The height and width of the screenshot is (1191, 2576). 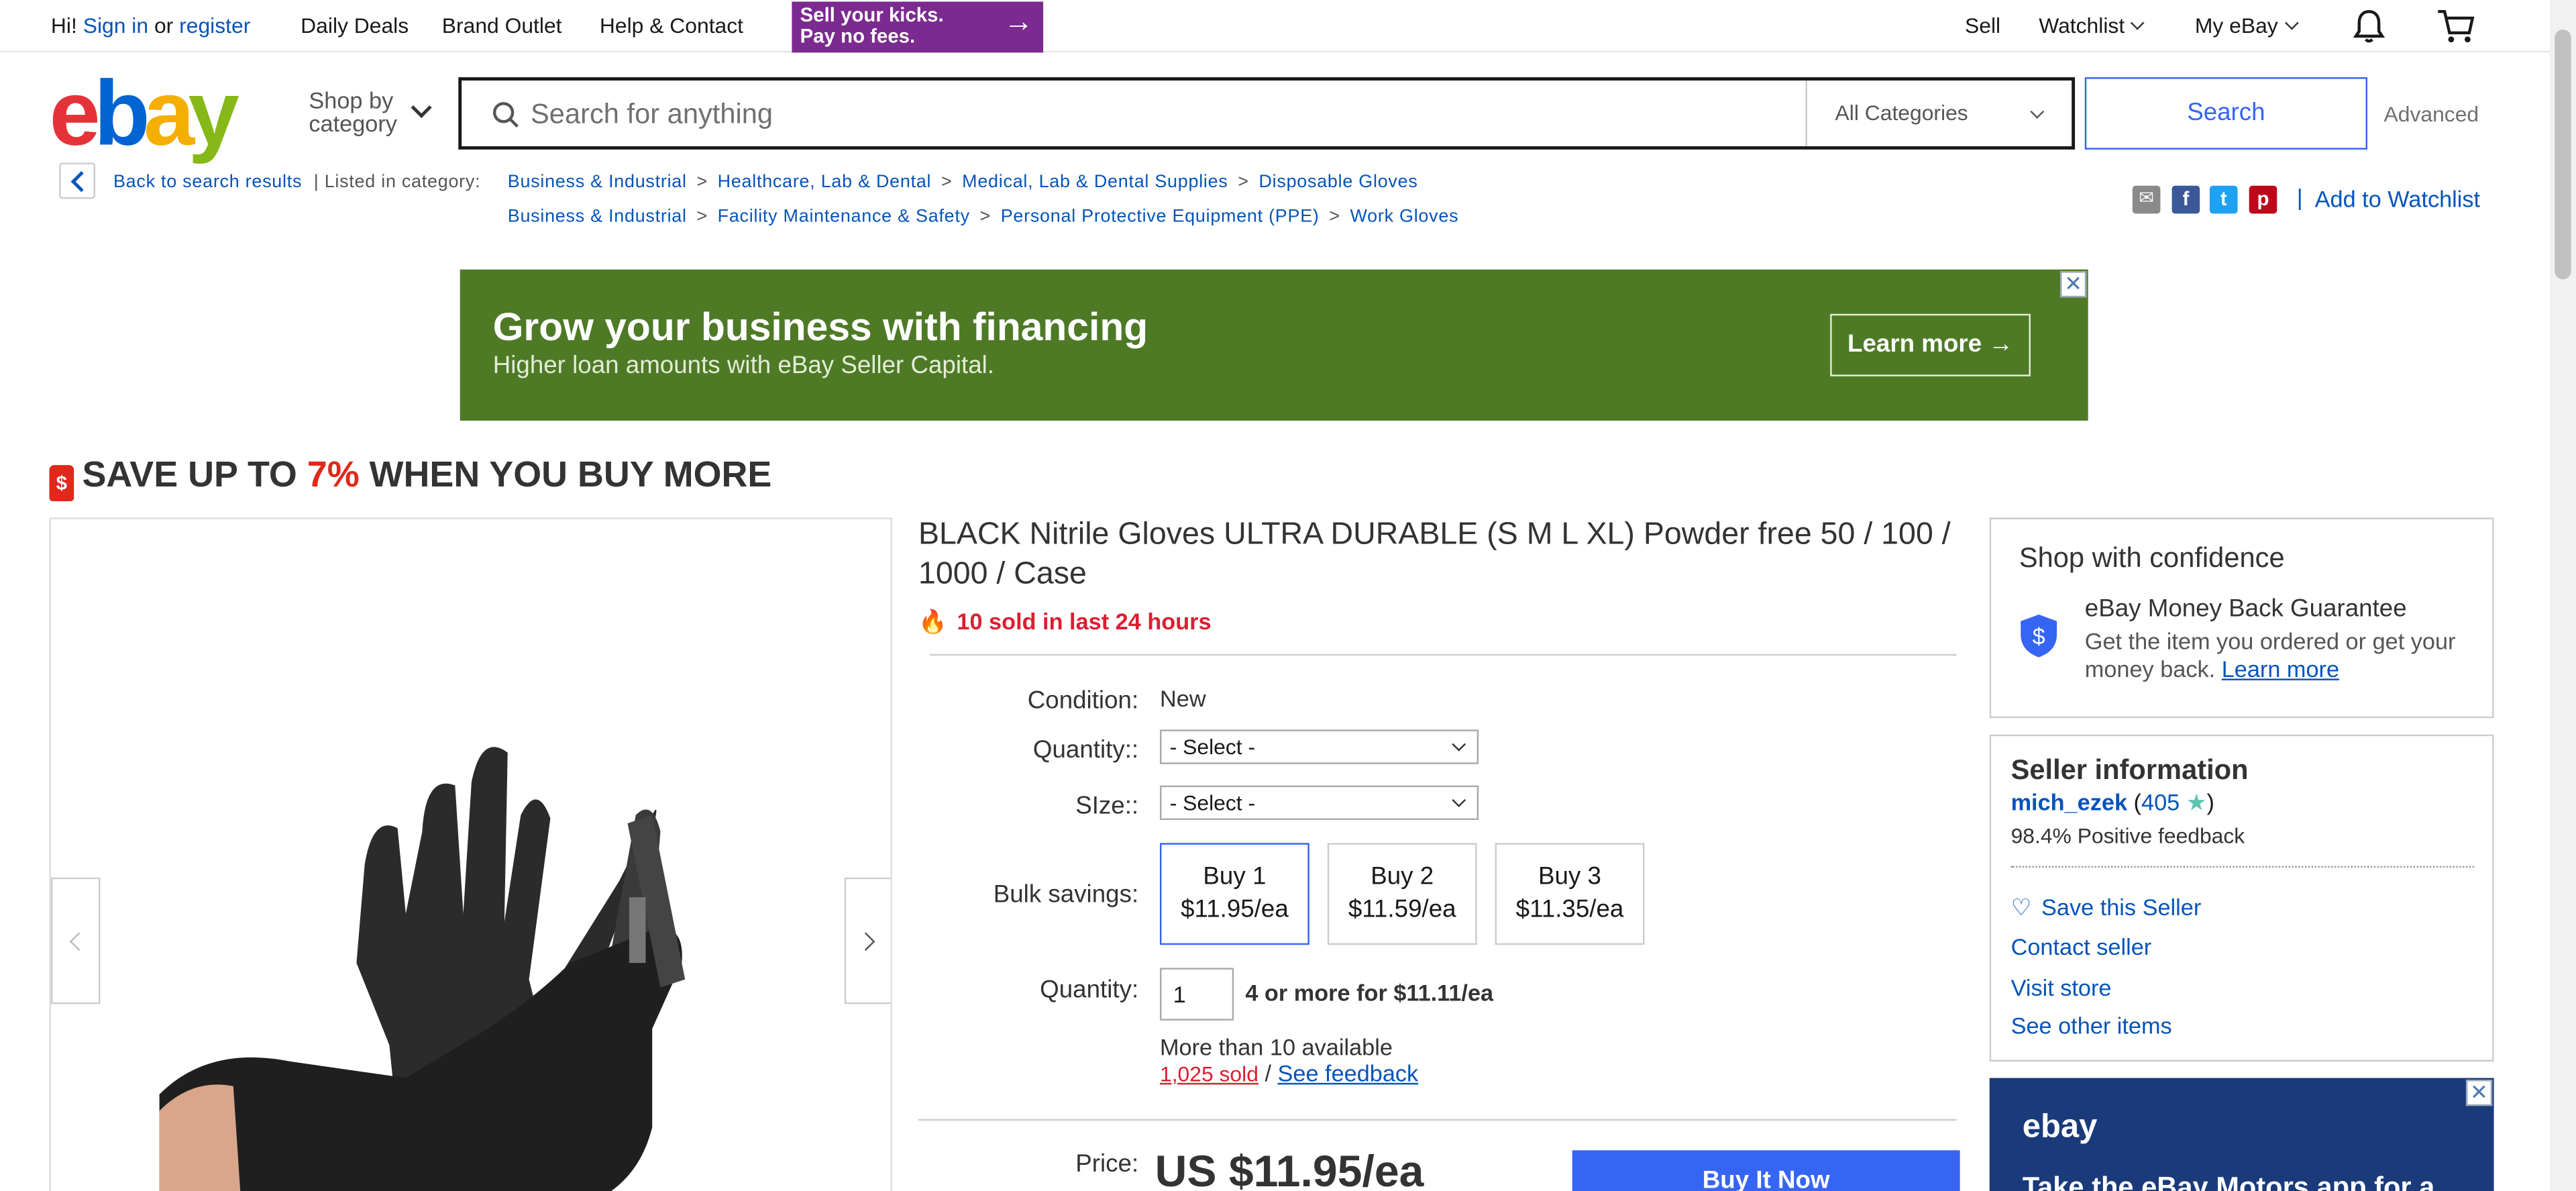 What do you see at coordinates (1085, 750) in the screenshot?
I see `quantity-select-label: Quantity::` at bounding box center [1085, 750].